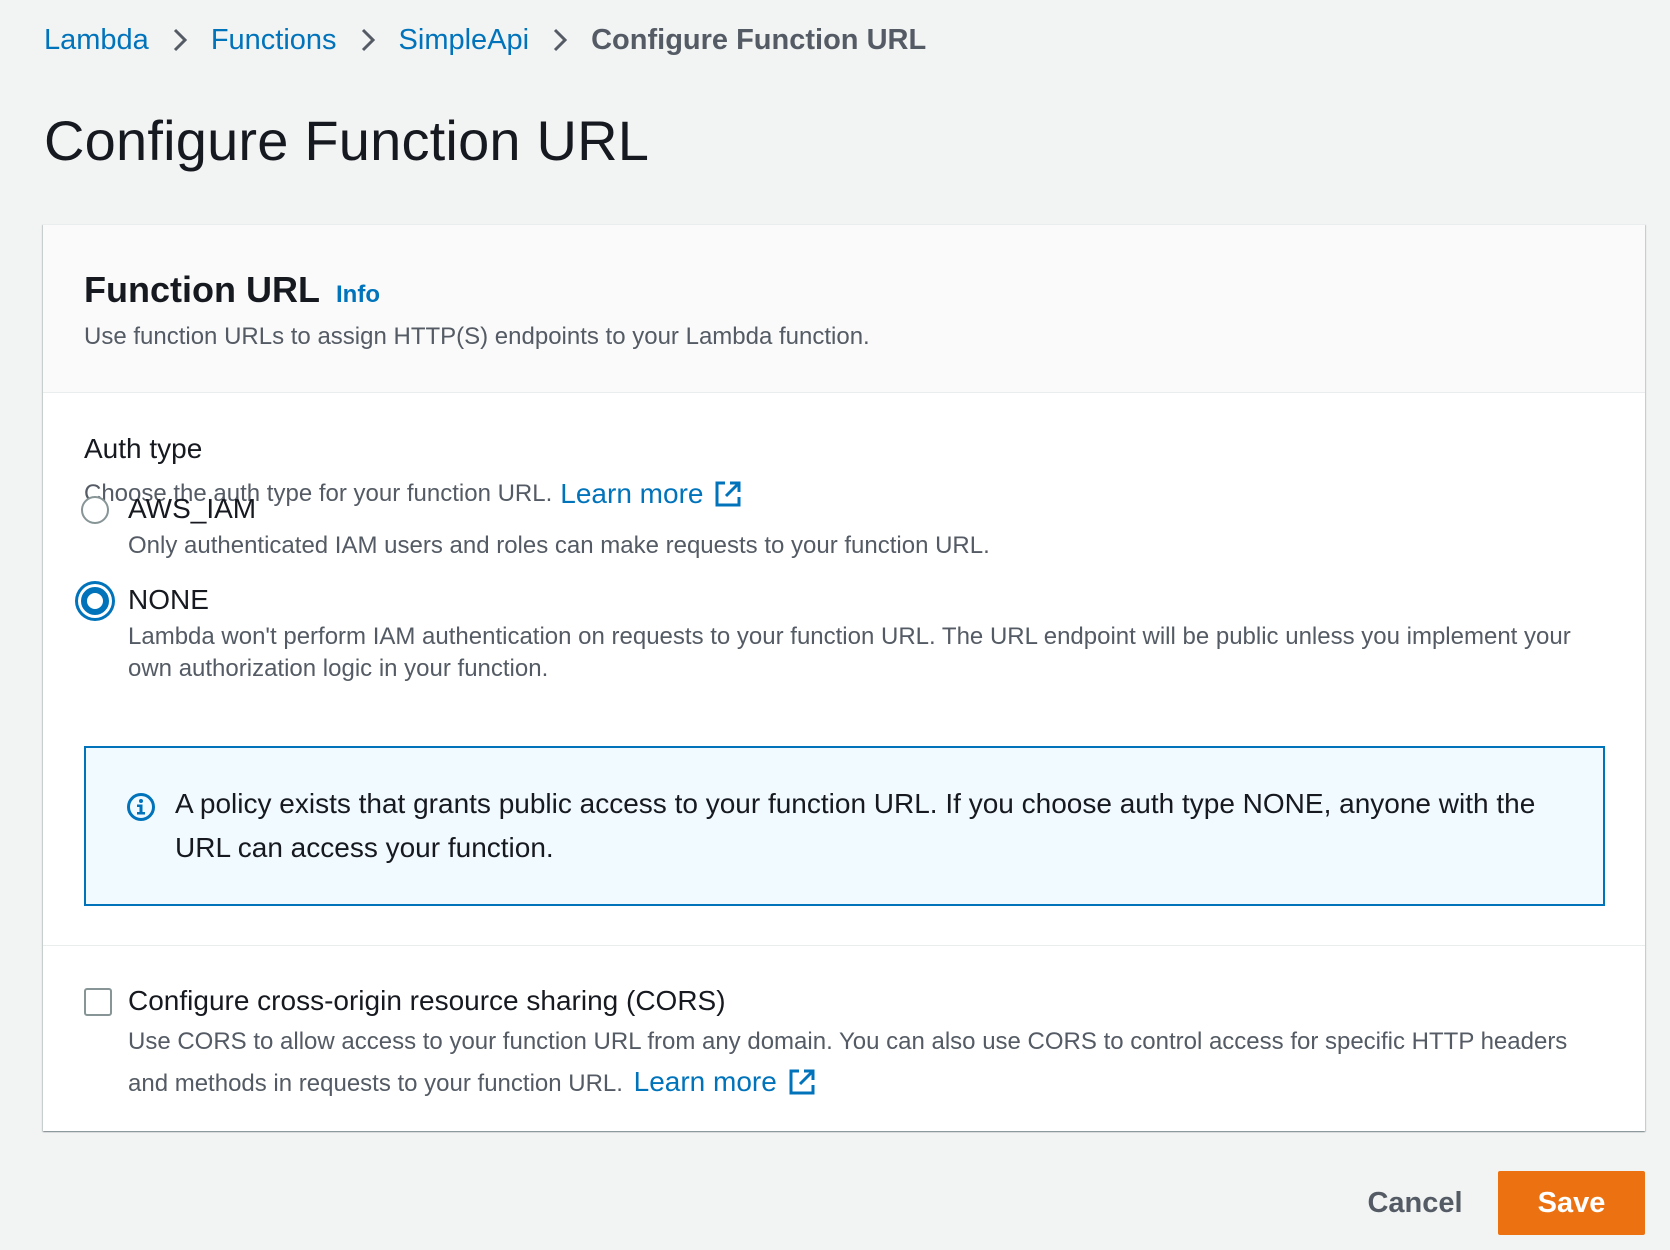  Describe the element at coordinates (274, 40) in the screenshot. I see `breadcrumb-link-functions: Functions` at that location.